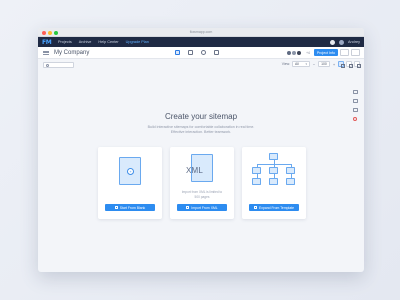 The width and height of the screenshot is (400, 300). What do you see at coordinates (357, 64) in the screenshot?
I see `tree-view-icon` at bounding box center [357, 64].